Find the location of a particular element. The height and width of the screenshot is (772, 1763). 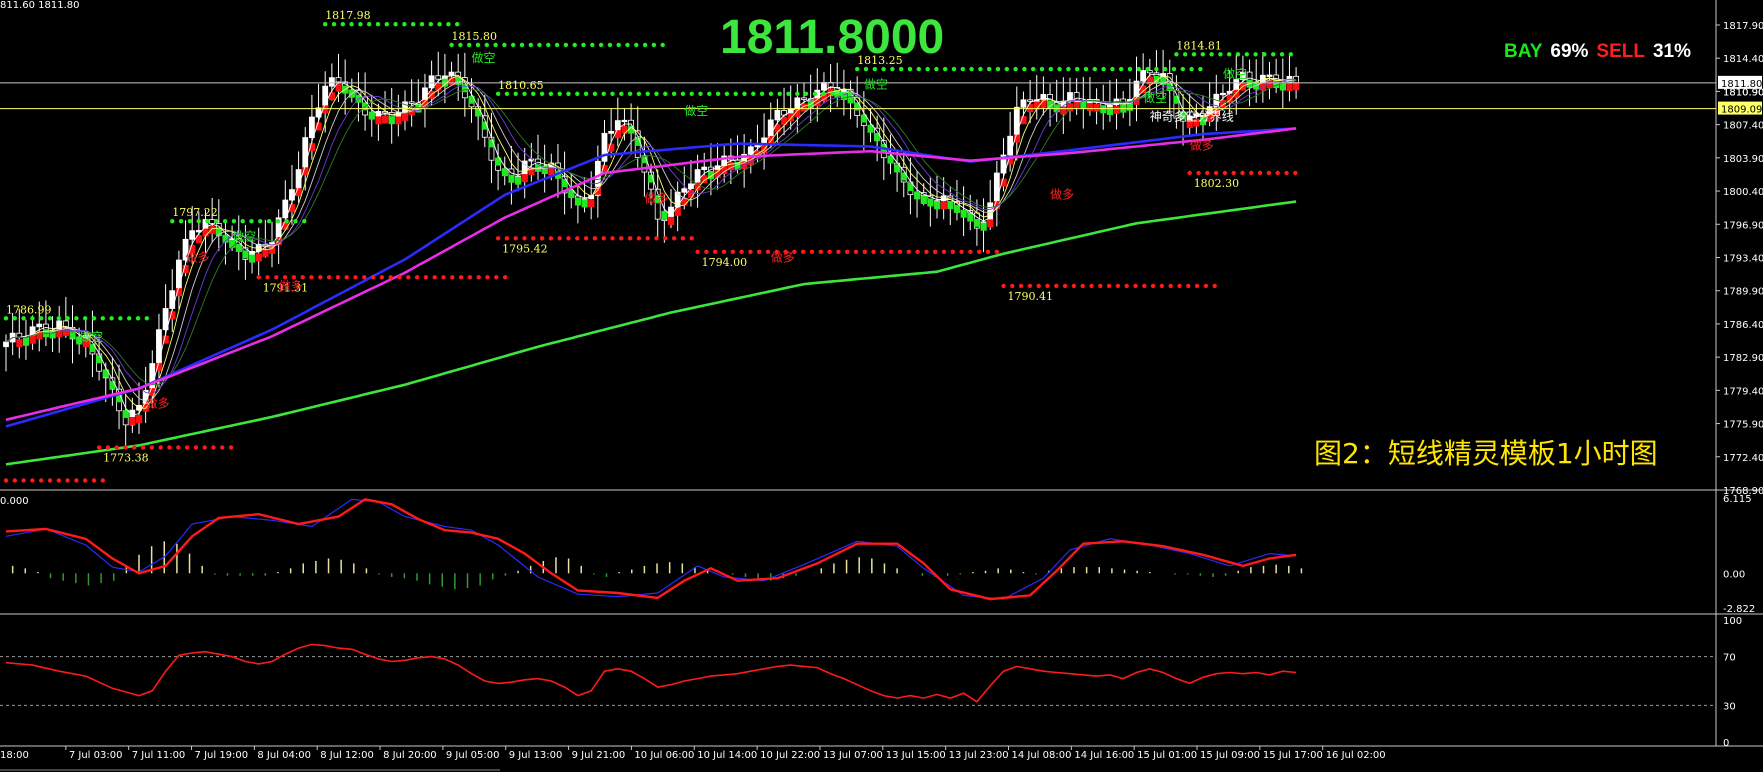

chart-caption: 图2：短线精灵模板1小时图 is located at coordinates (1486, 453).